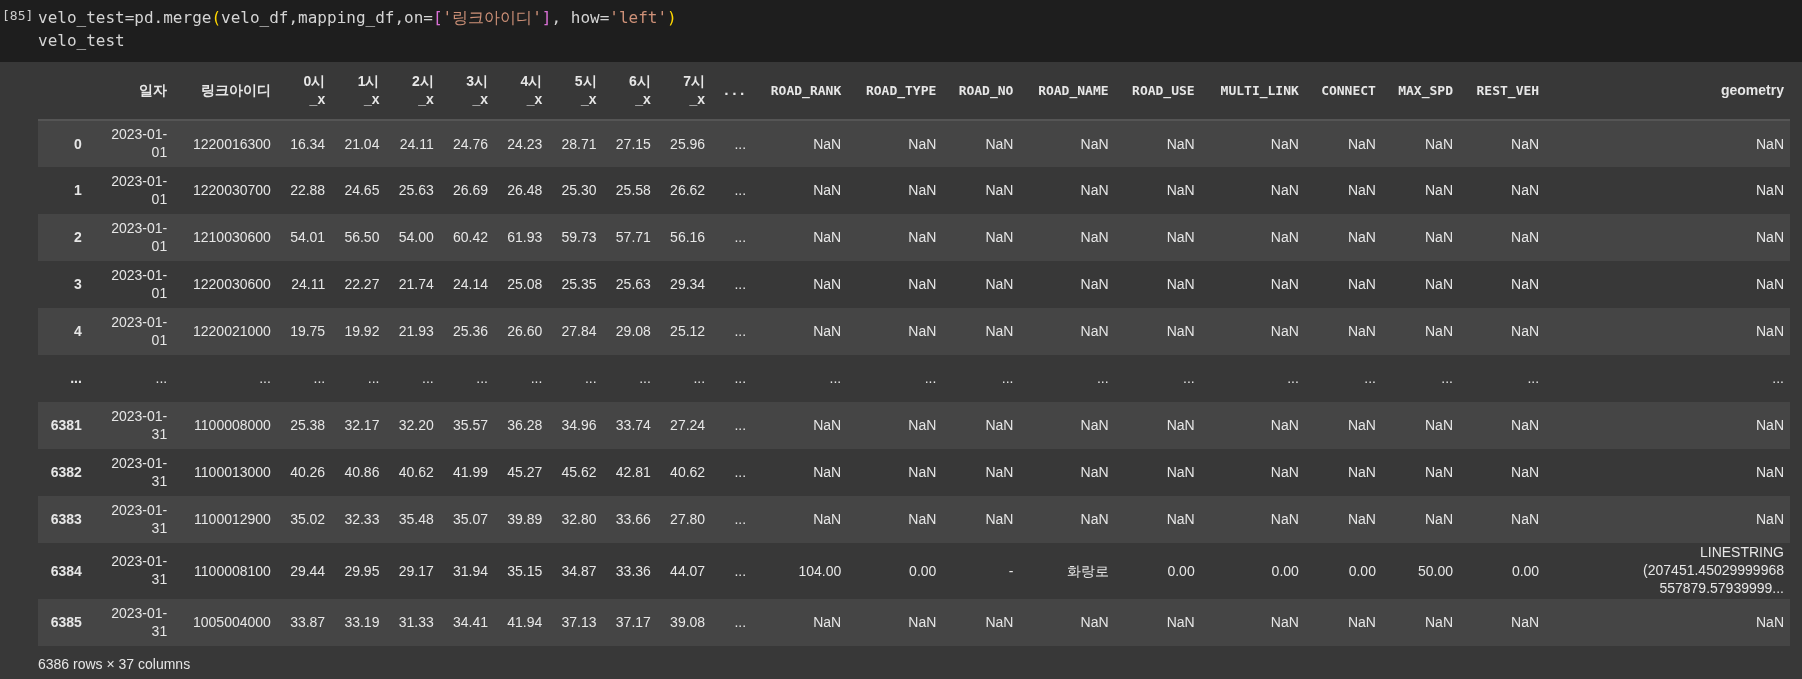 This screenshot has height=679, width=1802. I want to click on table-cell: 1220021000, so click(232, 331).